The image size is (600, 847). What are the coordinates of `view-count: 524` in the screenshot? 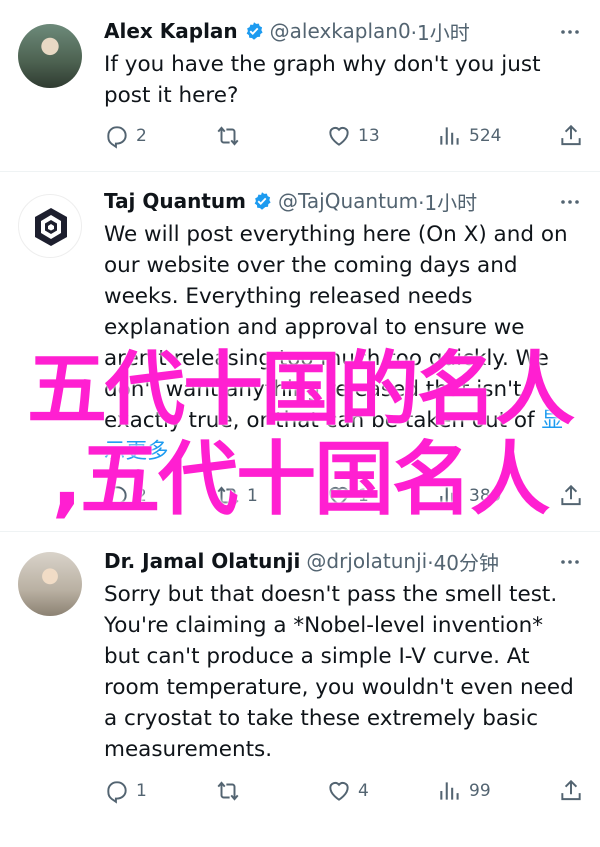 It's located at (485, 136).